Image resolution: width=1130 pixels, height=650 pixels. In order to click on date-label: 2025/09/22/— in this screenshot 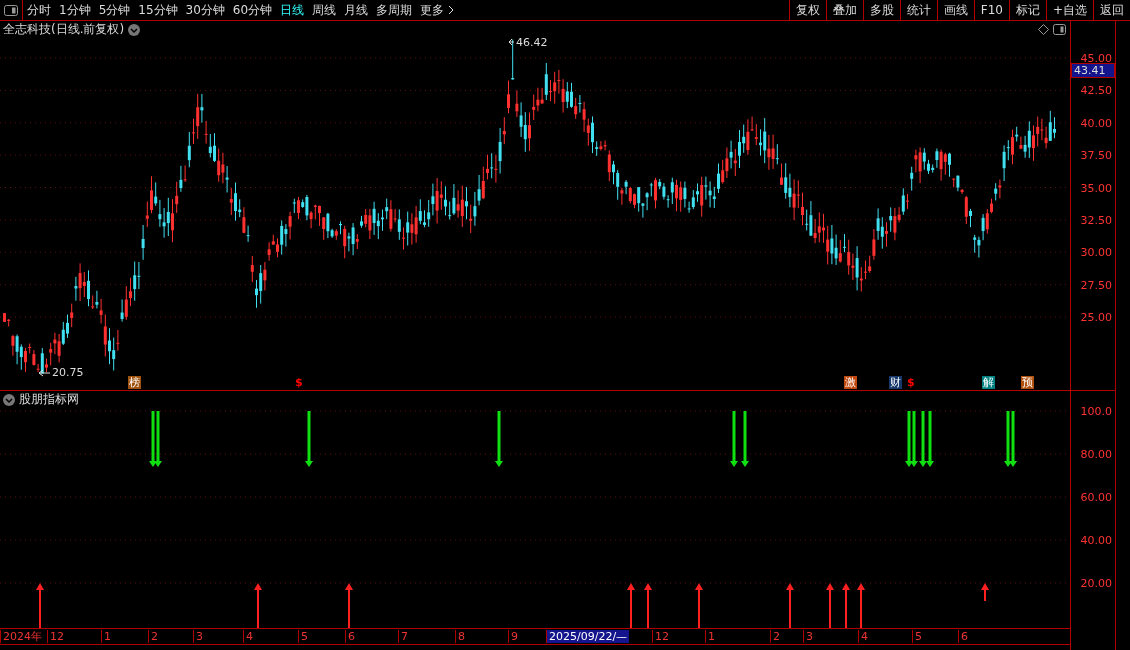, I will do `click(588, 636)`.